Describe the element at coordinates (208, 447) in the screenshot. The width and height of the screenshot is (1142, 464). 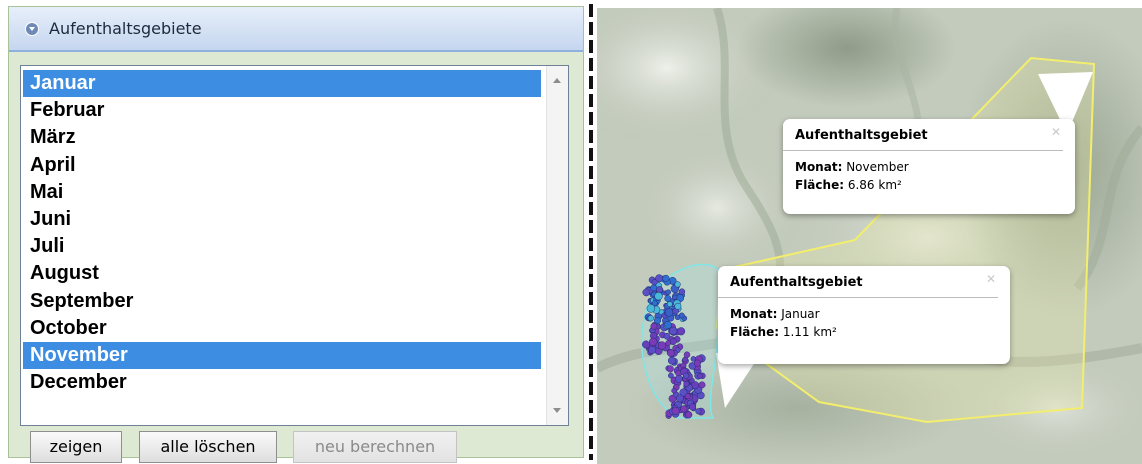
I see `clear-all-button: alle löschen` at that location.